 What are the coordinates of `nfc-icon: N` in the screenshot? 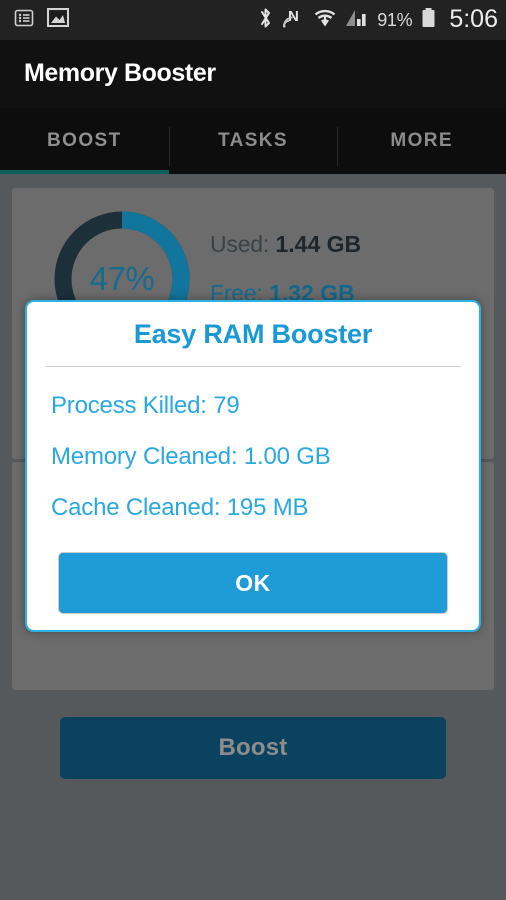 It's located at (293, 20).